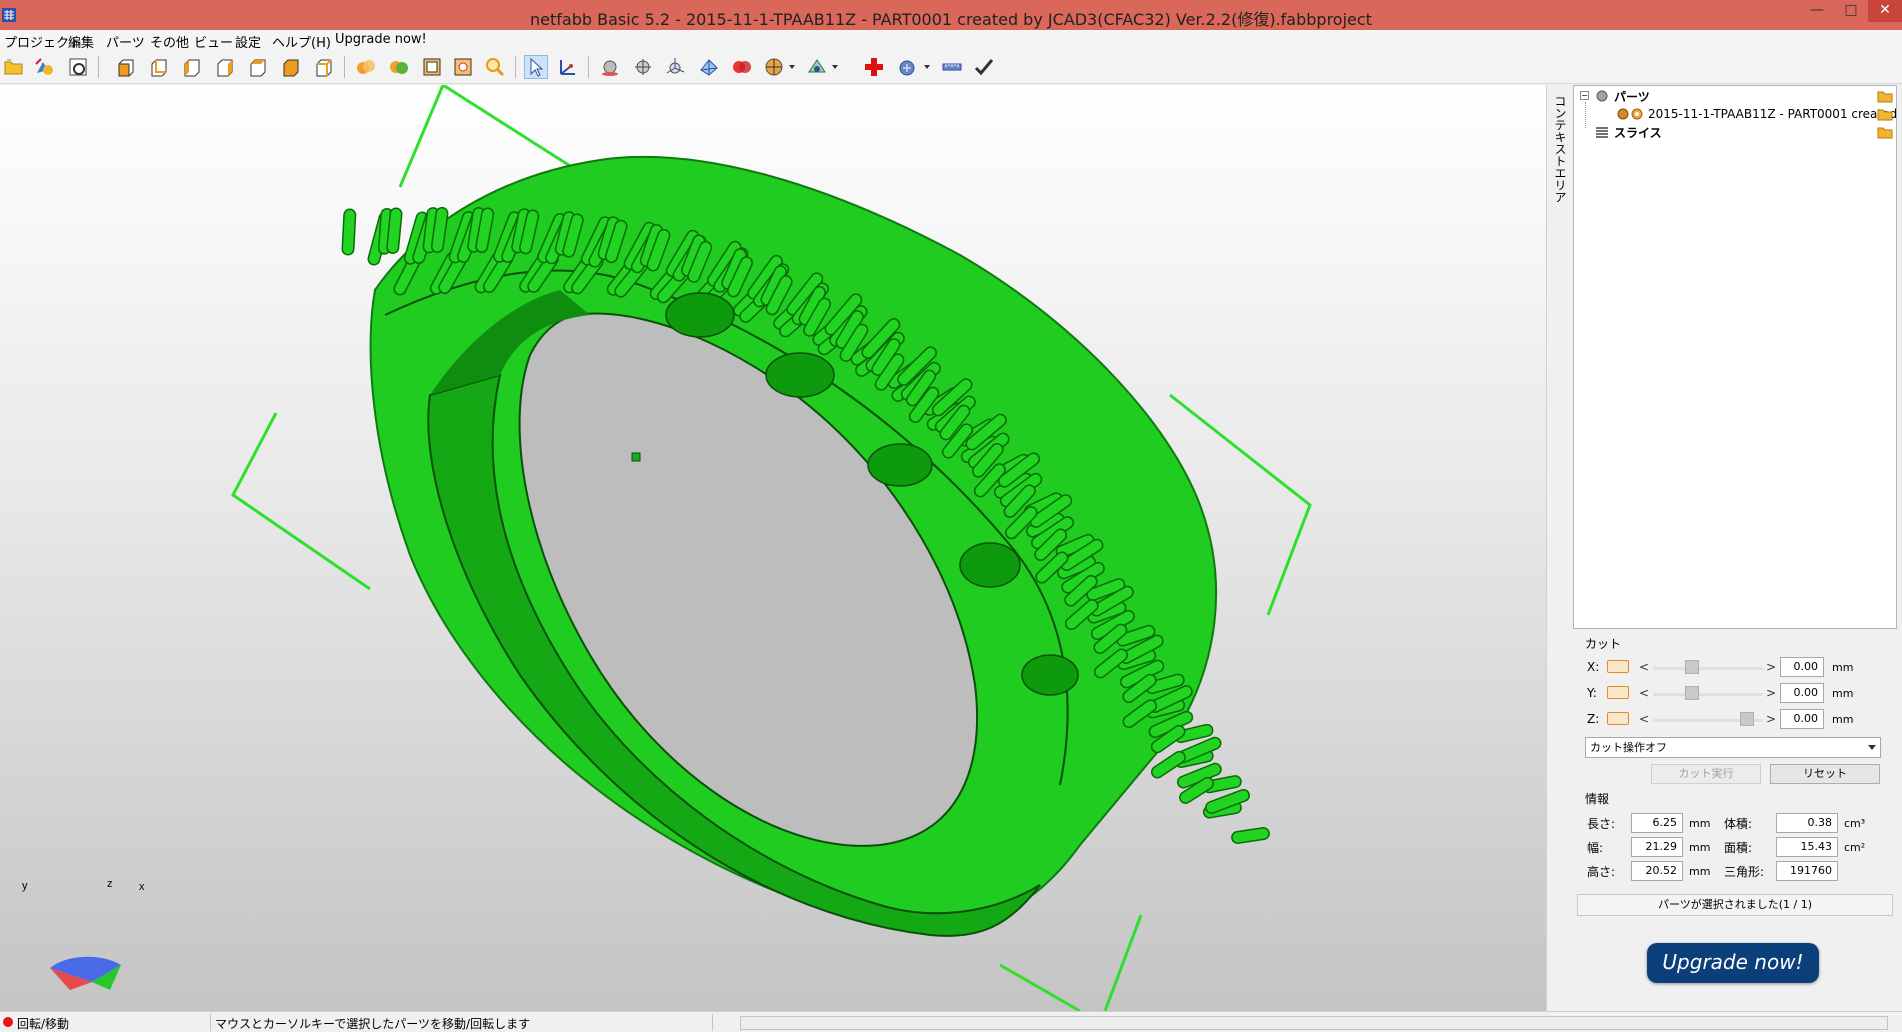 The height and width of the screenshot is (1032, 1902). Describe the element at coordinates (1708, 694) in the screenshot. I see `cut-y-slider` at that location.